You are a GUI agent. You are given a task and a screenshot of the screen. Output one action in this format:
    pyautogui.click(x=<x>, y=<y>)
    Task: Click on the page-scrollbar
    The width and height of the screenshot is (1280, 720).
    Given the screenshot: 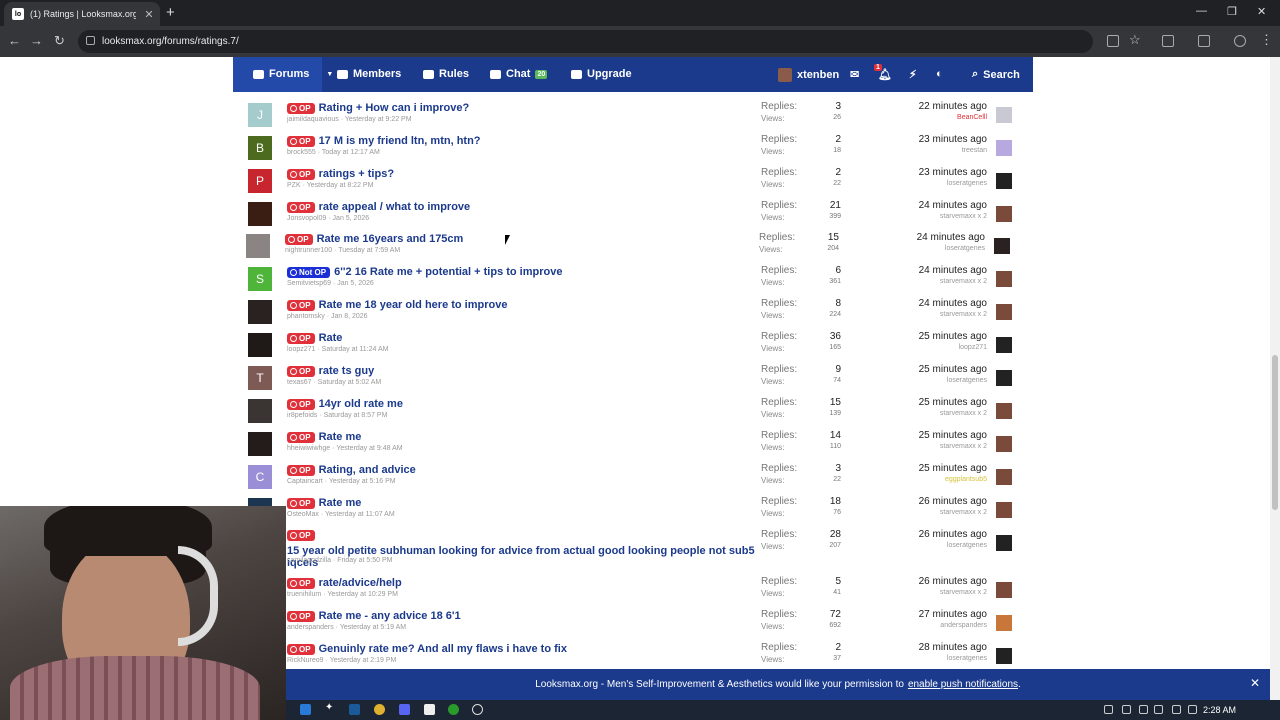 What is the action you would take?
    pyautogui.click(x=1275, y=383)
    